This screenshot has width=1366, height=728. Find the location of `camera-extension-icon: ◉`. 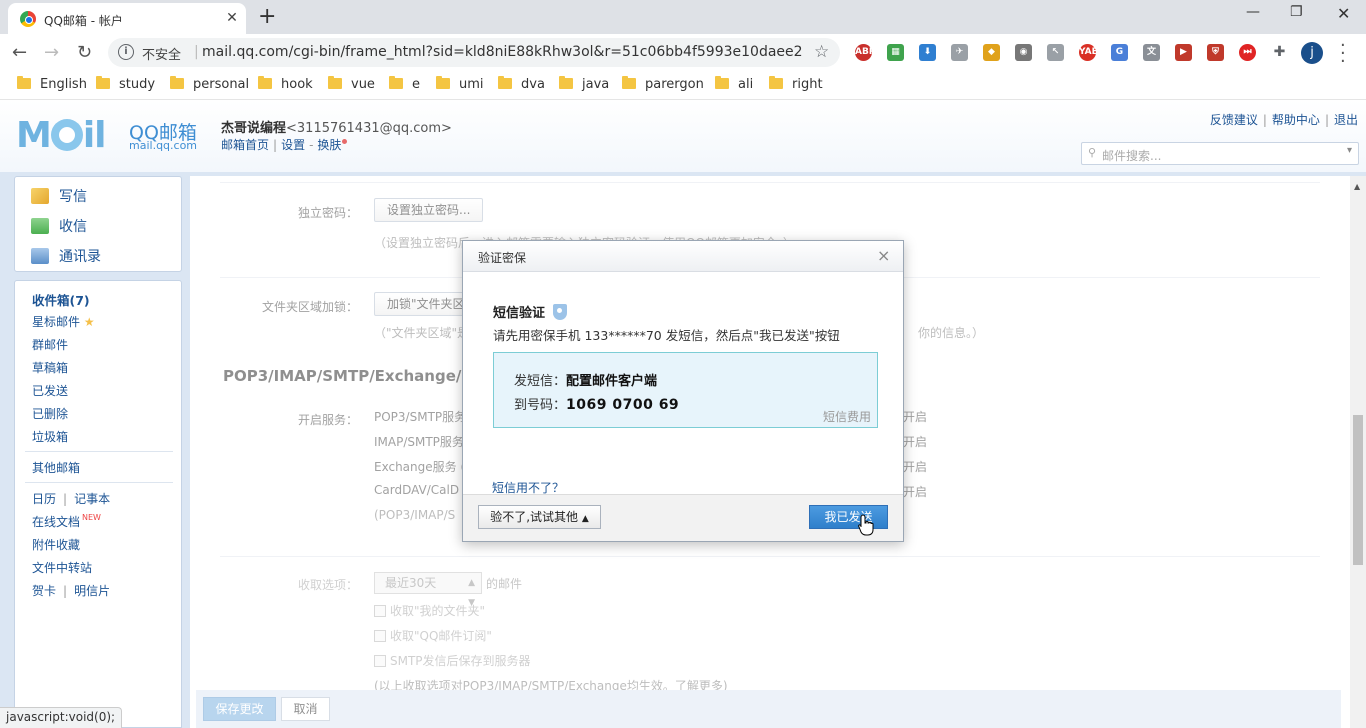

camera-extension-icon: ◉ is located at coordinates (1023, 52).